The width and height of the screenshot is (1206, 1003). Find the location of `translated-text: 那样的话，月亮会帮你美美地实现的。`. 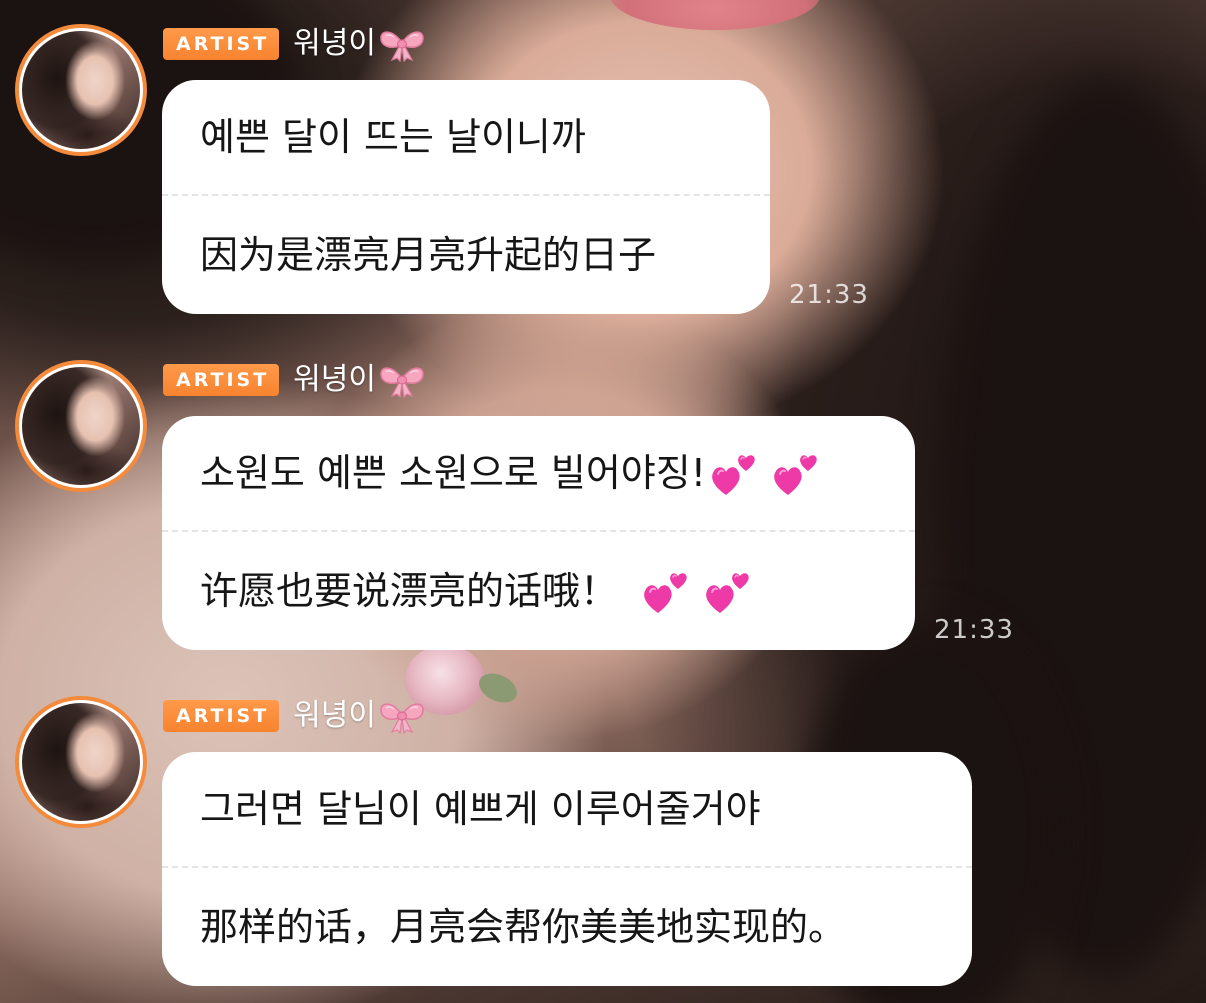

translated-text: 那样的话，月亮会帮你美美地实现的。 is located at coordinates (523, 927).